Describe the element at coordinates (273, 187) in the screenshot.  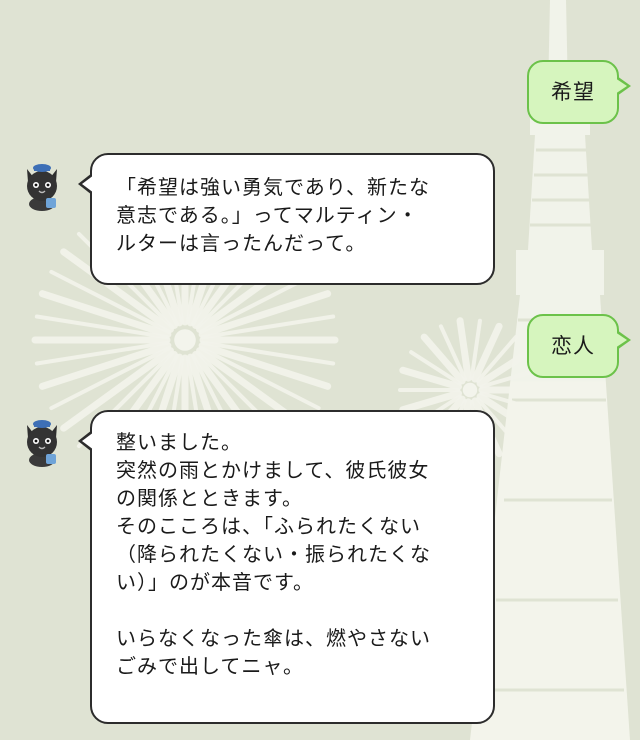
I see `message-text-line: 「希望は強い勇気であり、新たな` at that location.